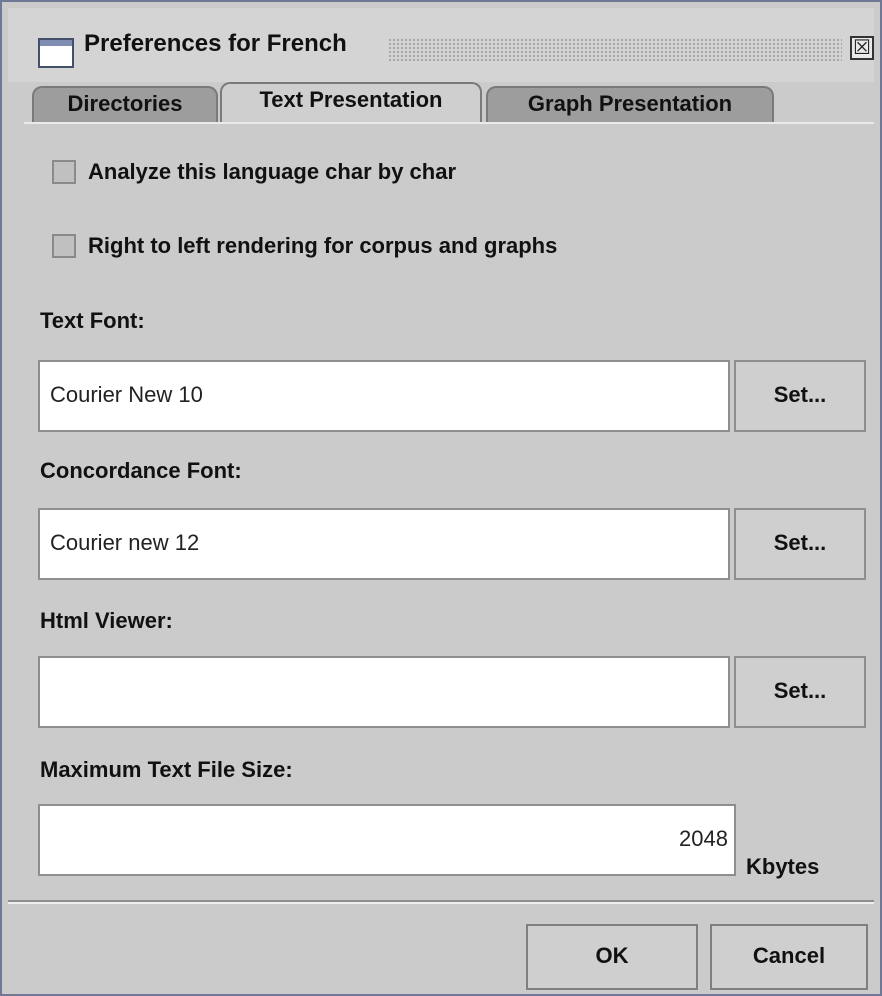  What do you see at coordinates (64, 172) in the screenshot?
I see `char-by-char-checkbox` at bounding box center [64, 172].